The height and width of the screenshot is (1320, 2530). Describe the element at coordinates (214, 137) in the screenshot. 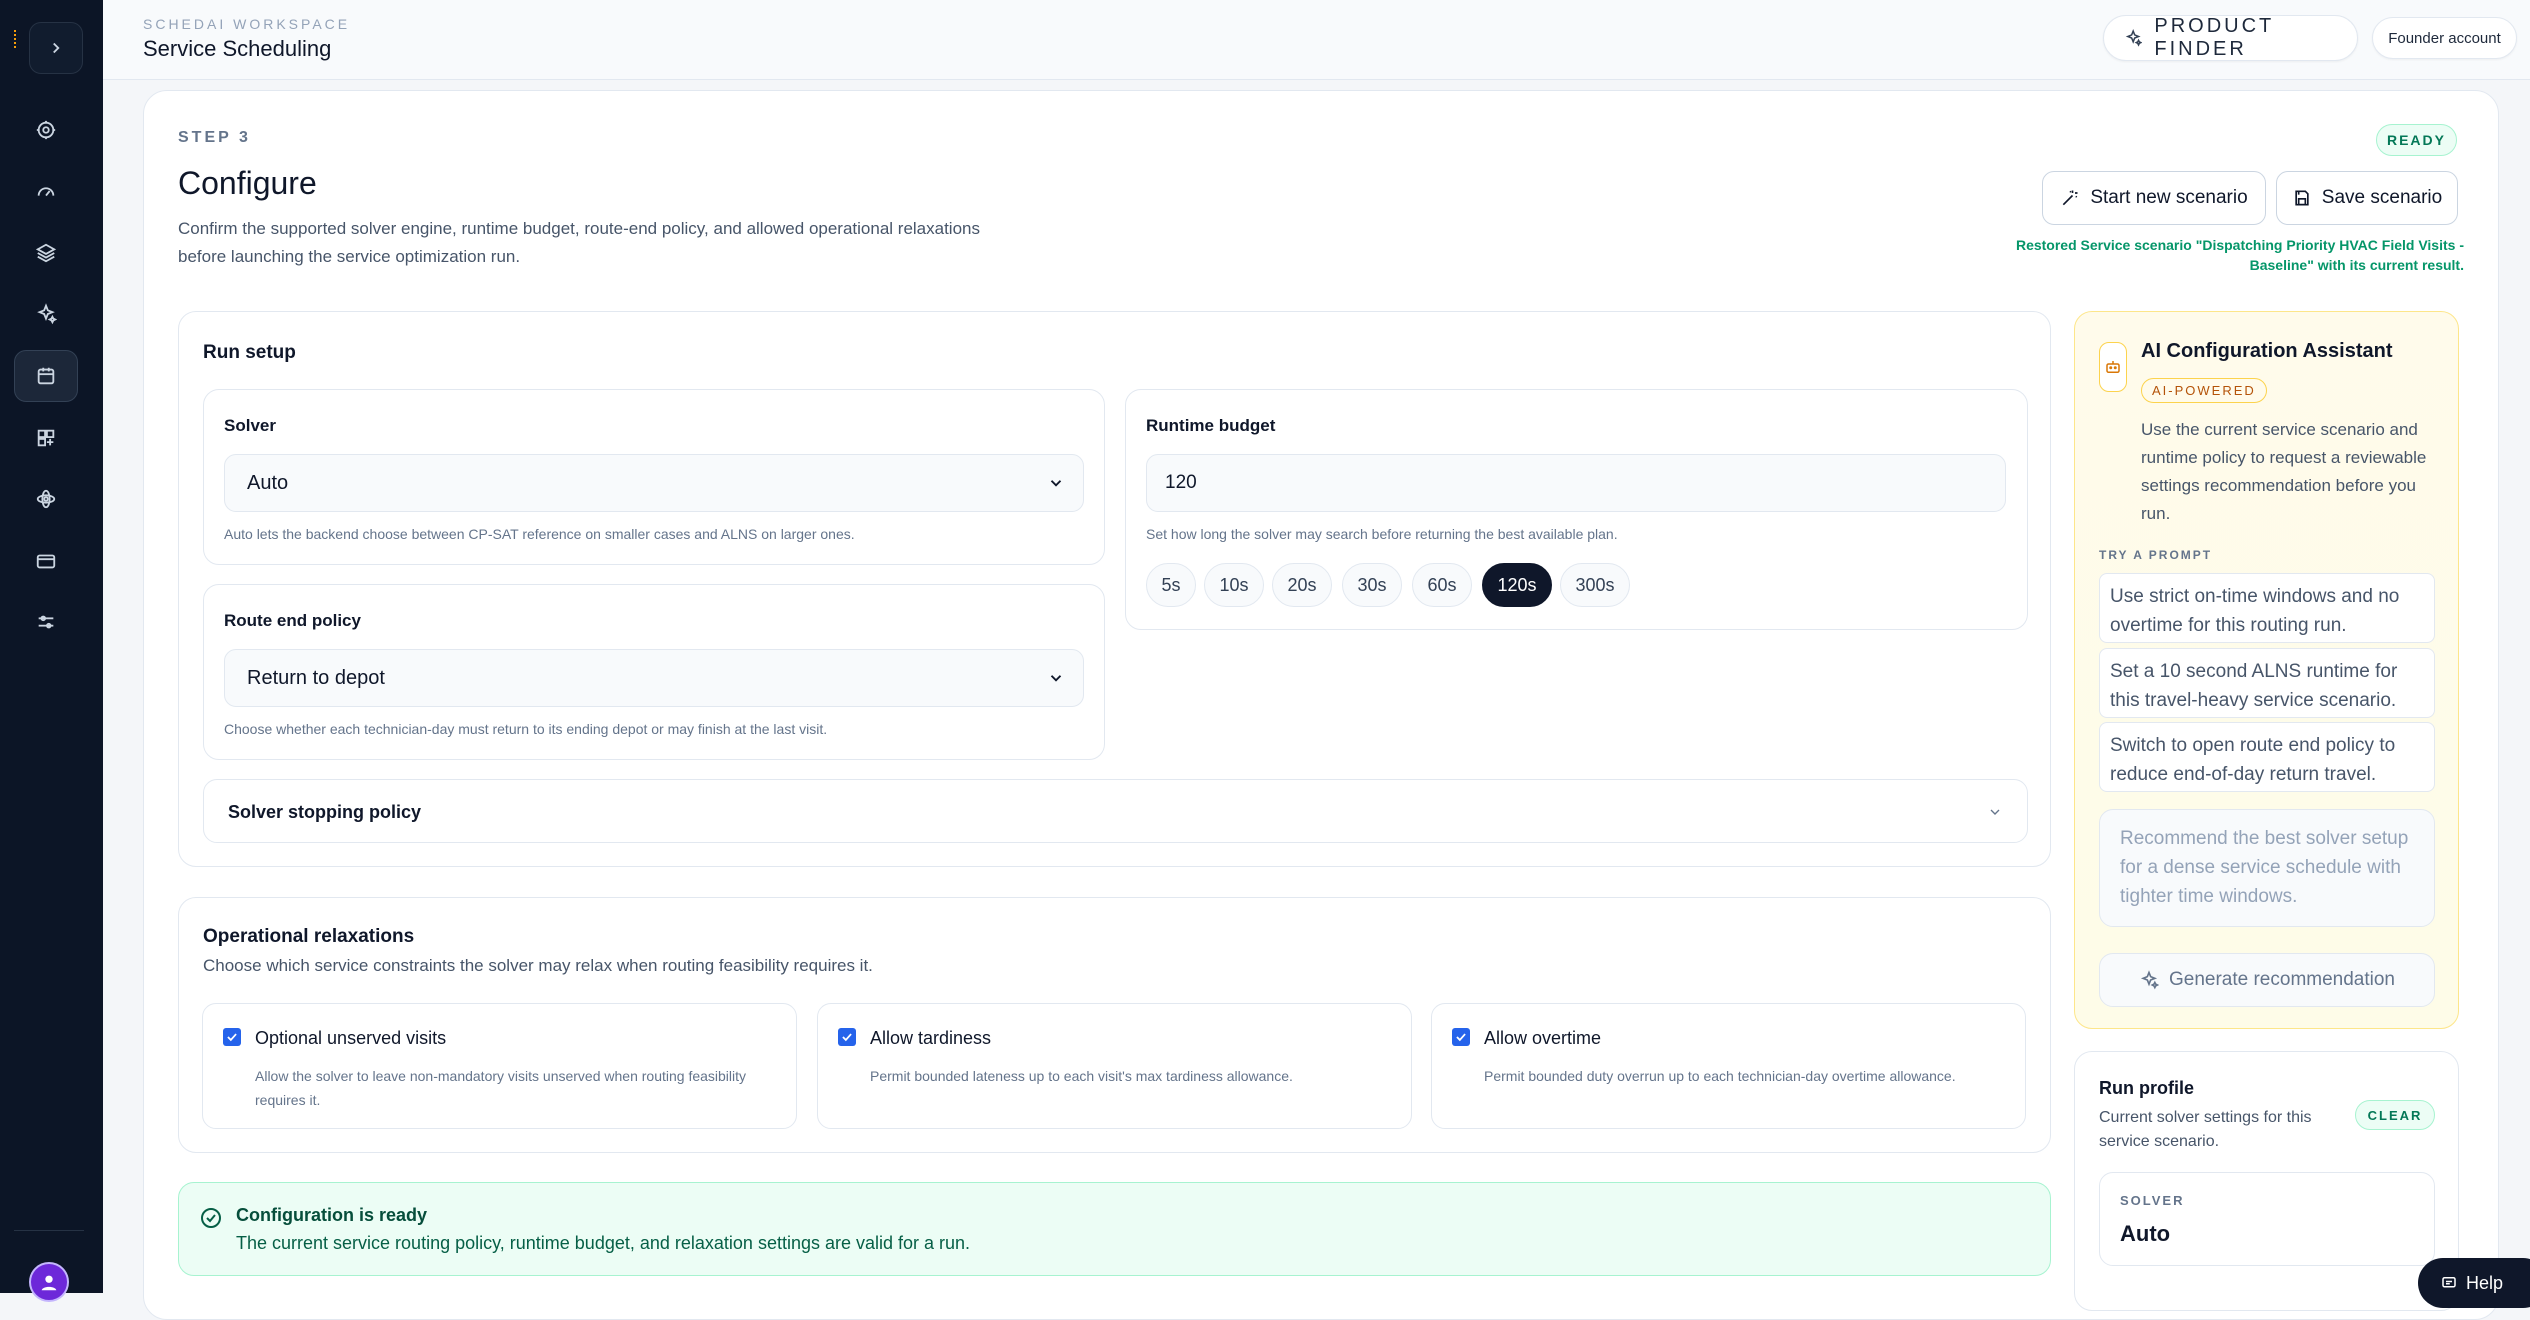

I see `step-label: STEP 3` at that location.